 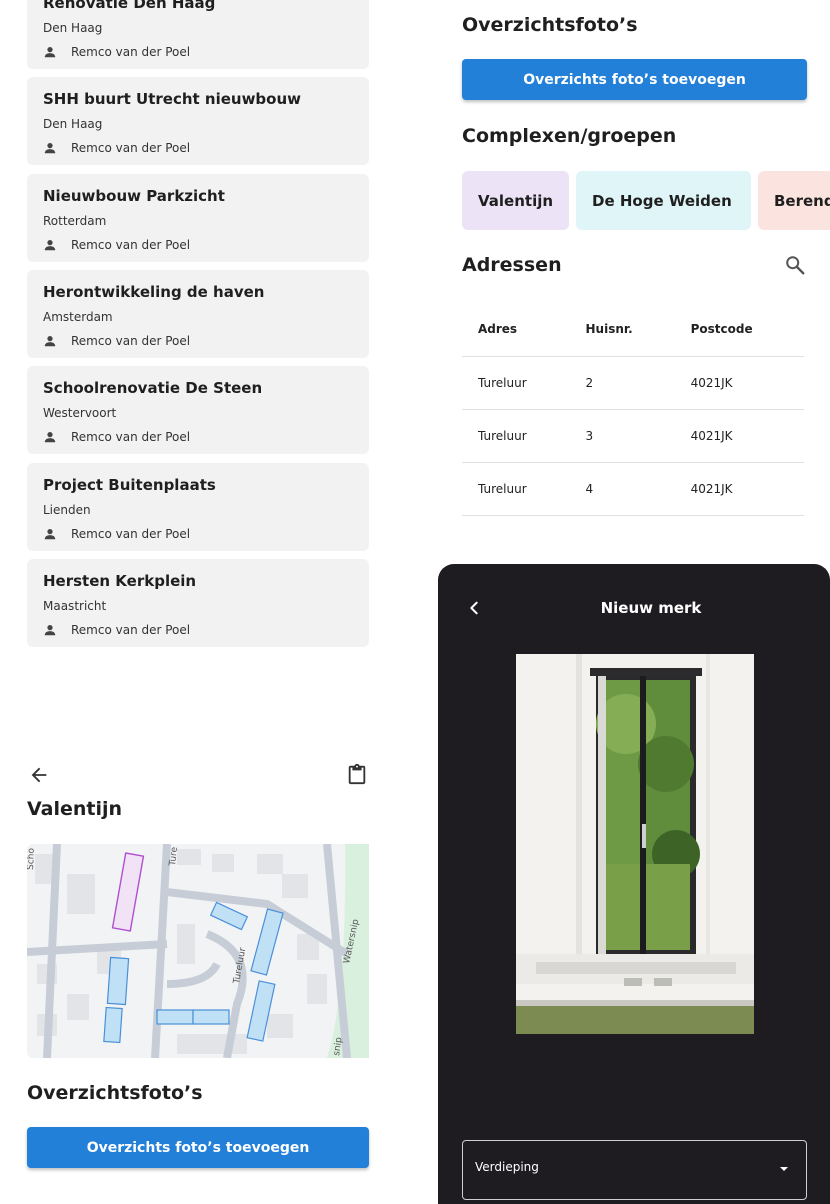 What do you see at coordinates (80, 413) in the screenshot?
I see `project-city: Westervoort` at bounding box center [80, 413].